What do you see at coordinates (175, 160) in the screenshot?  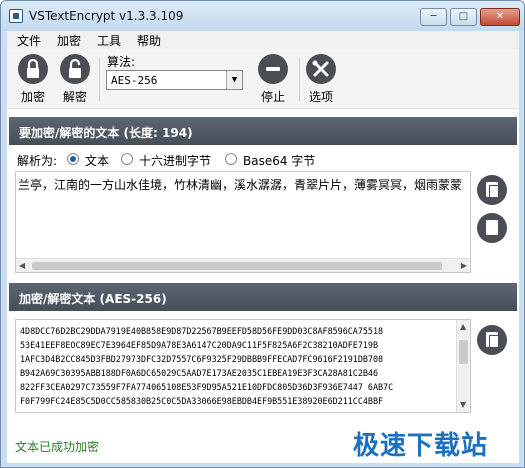 I see `radio-hex-label: 十六进制字节` at bounding box center [175, 160].